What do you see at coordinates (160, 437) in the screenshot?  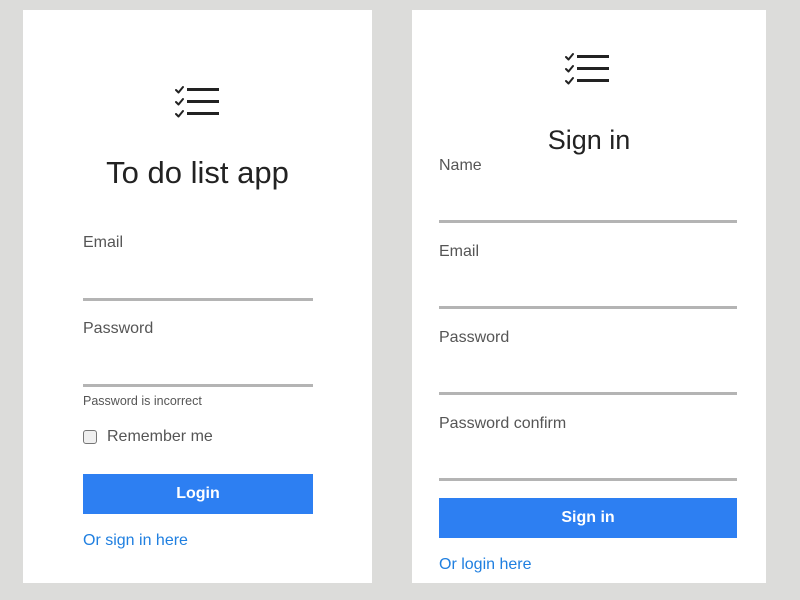 I see `remember-me-label: Remember me` at bounding box center [160, 437].